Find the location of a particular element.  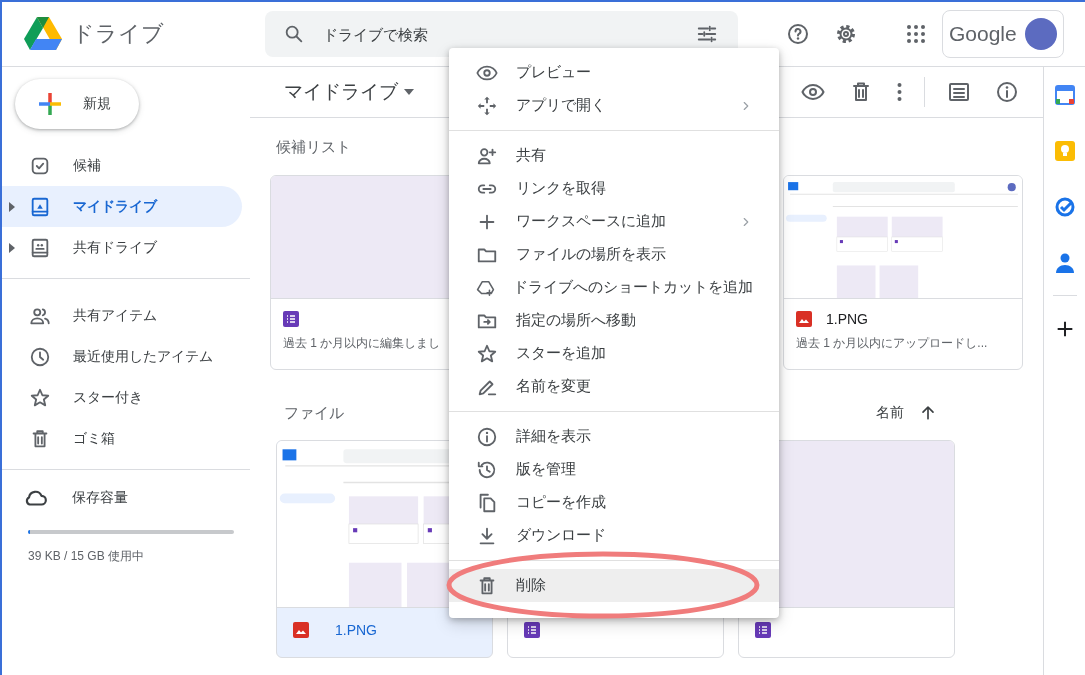

section-heading: ファイル is located at coordinates (313, 413).